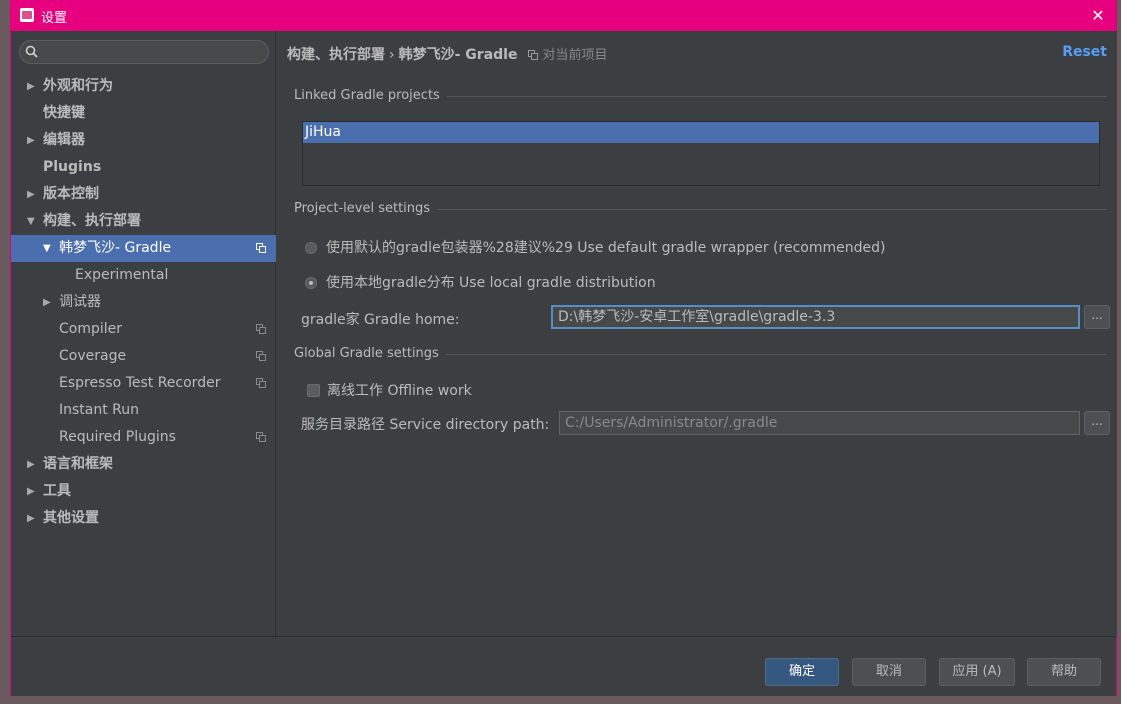 The height and width of the screenshot is (704, 1121). I want to click on sidebar-item-label: Espresso Test Recorder, so click(140, 383).